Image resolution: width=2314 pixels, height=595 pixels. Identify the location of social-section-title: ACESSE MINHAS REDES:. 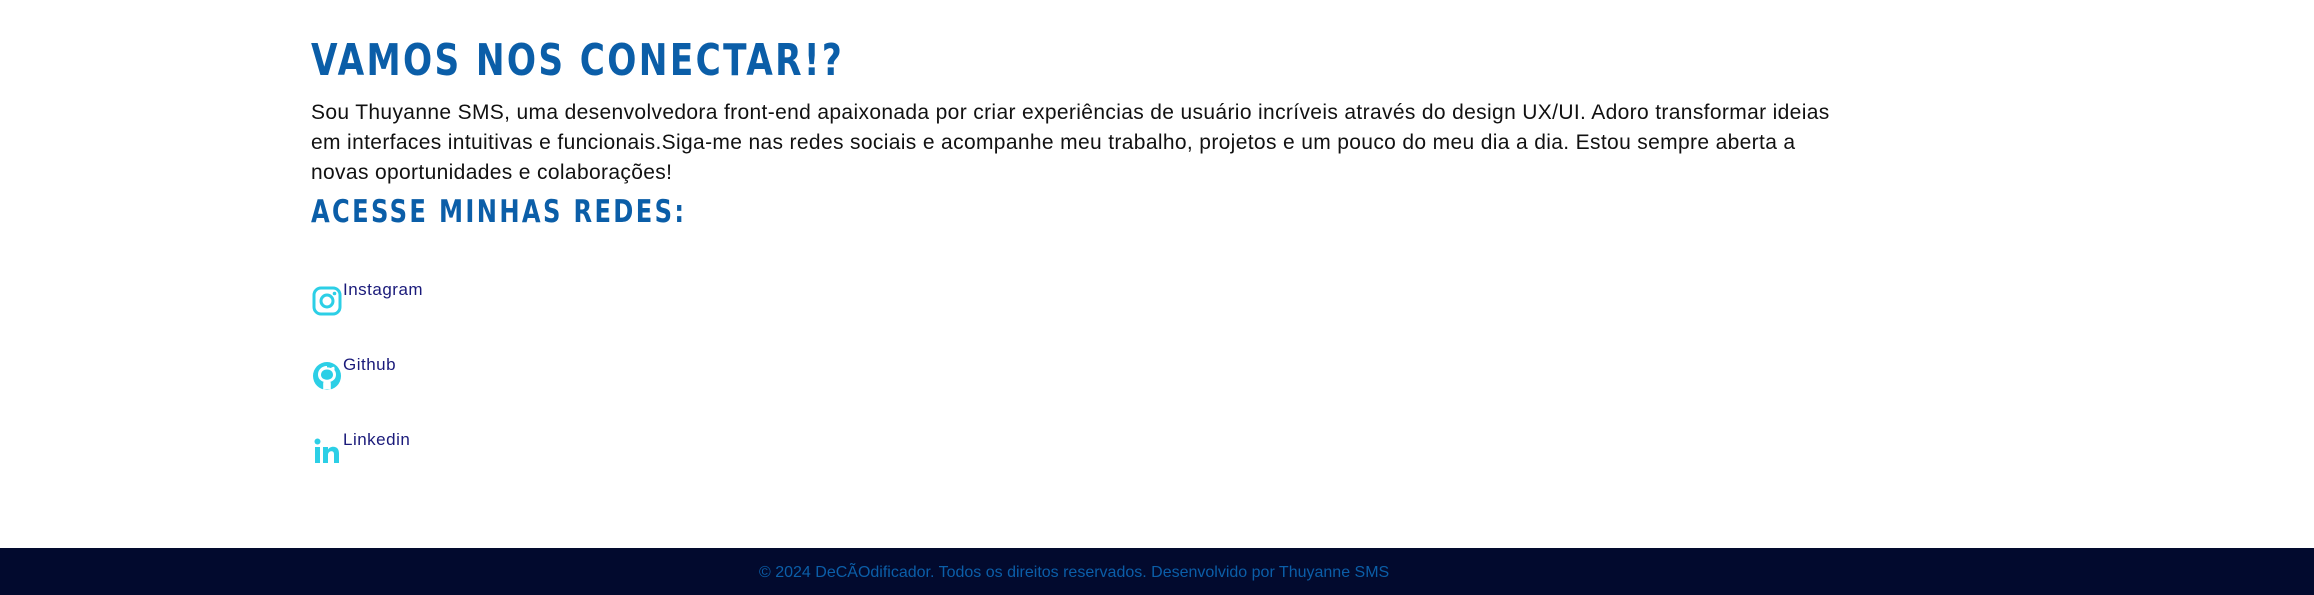
(499, 212).